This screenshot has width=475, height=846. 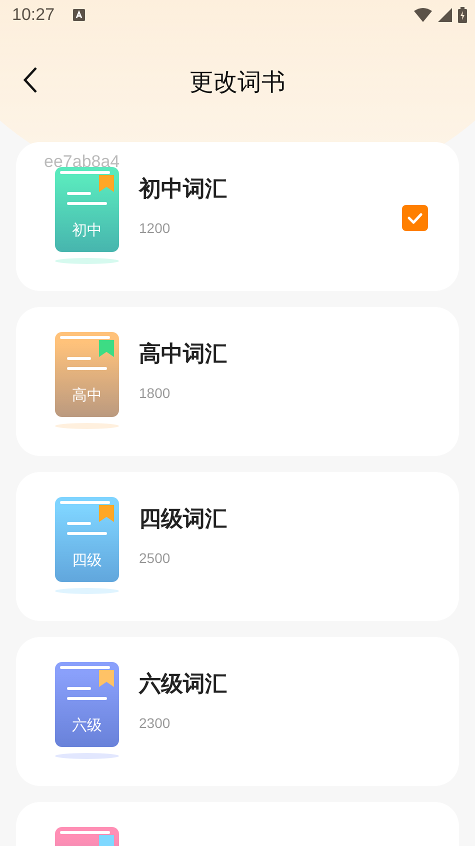 I want to click on book-title: 六级词汇, so click(x=183, y=685).